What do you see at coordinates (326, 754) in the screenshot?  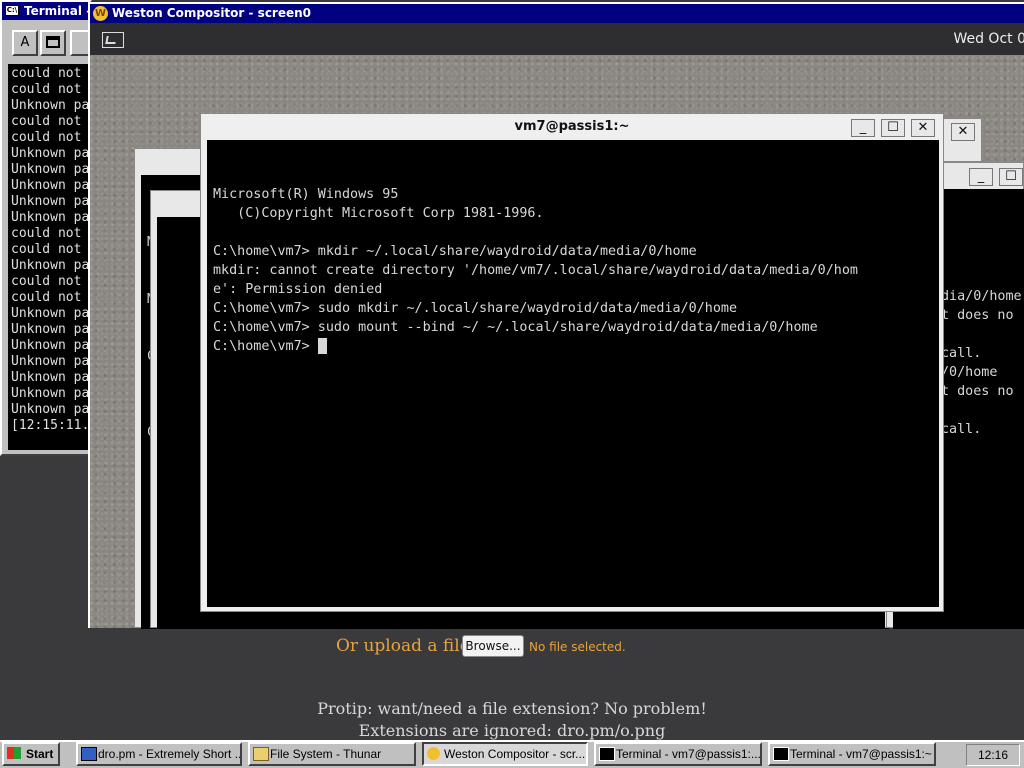 I see `taskbar-item-label: File System - Thunar` at bounding box center [326, 754].